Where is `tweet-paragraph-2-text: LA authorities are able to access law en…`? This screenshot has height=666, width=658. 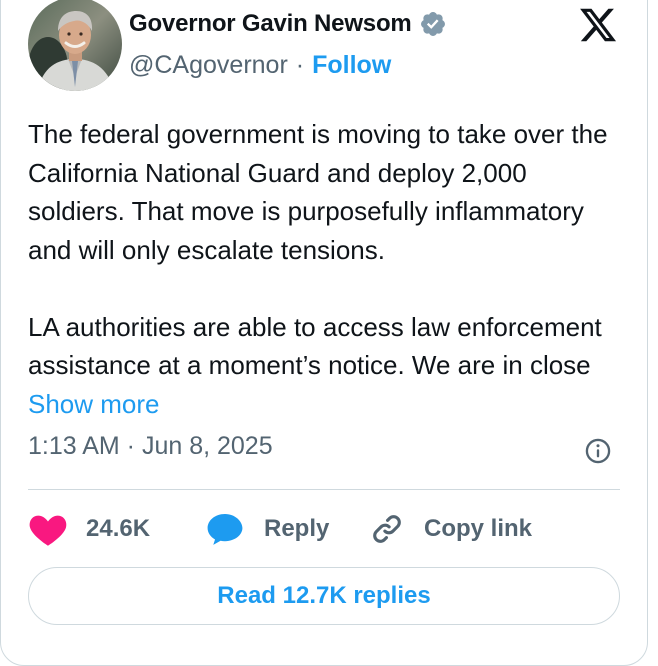 tweet-paragraph-2-text: LA authorities are able to access law en… is located at coordinates (315, 346).